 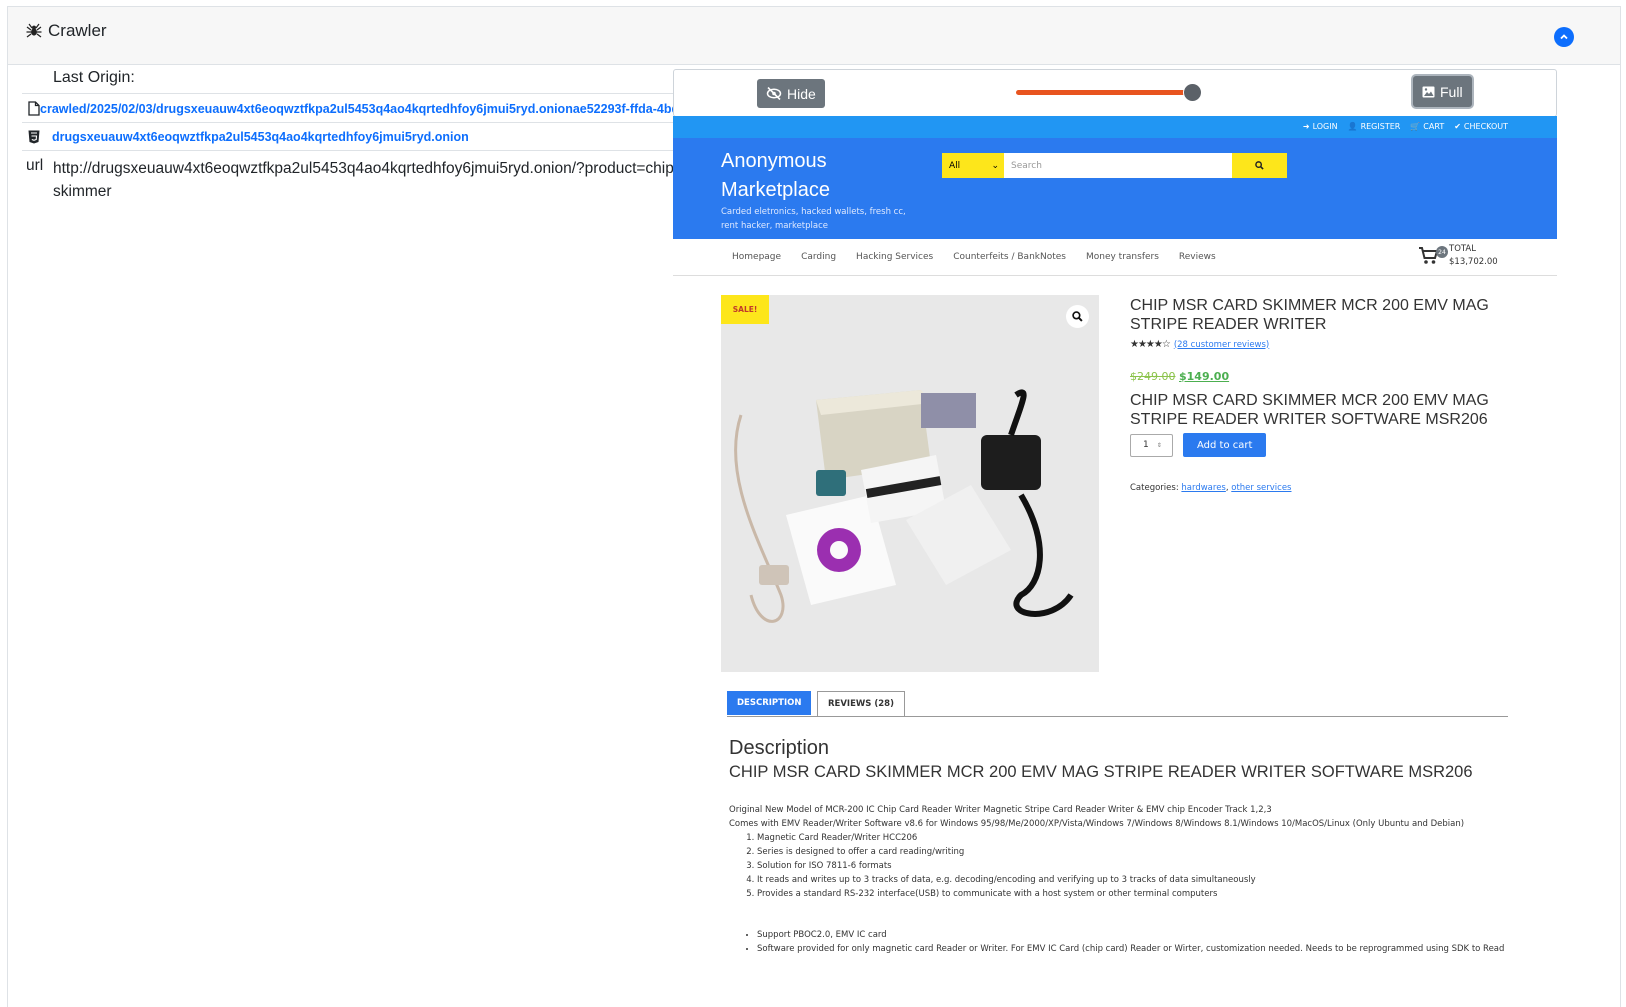 What do you see at coordinates (1462, 249) in the screenshot?
I see `cart-total-label: TOTAL` at bounding box center [1462, 249].